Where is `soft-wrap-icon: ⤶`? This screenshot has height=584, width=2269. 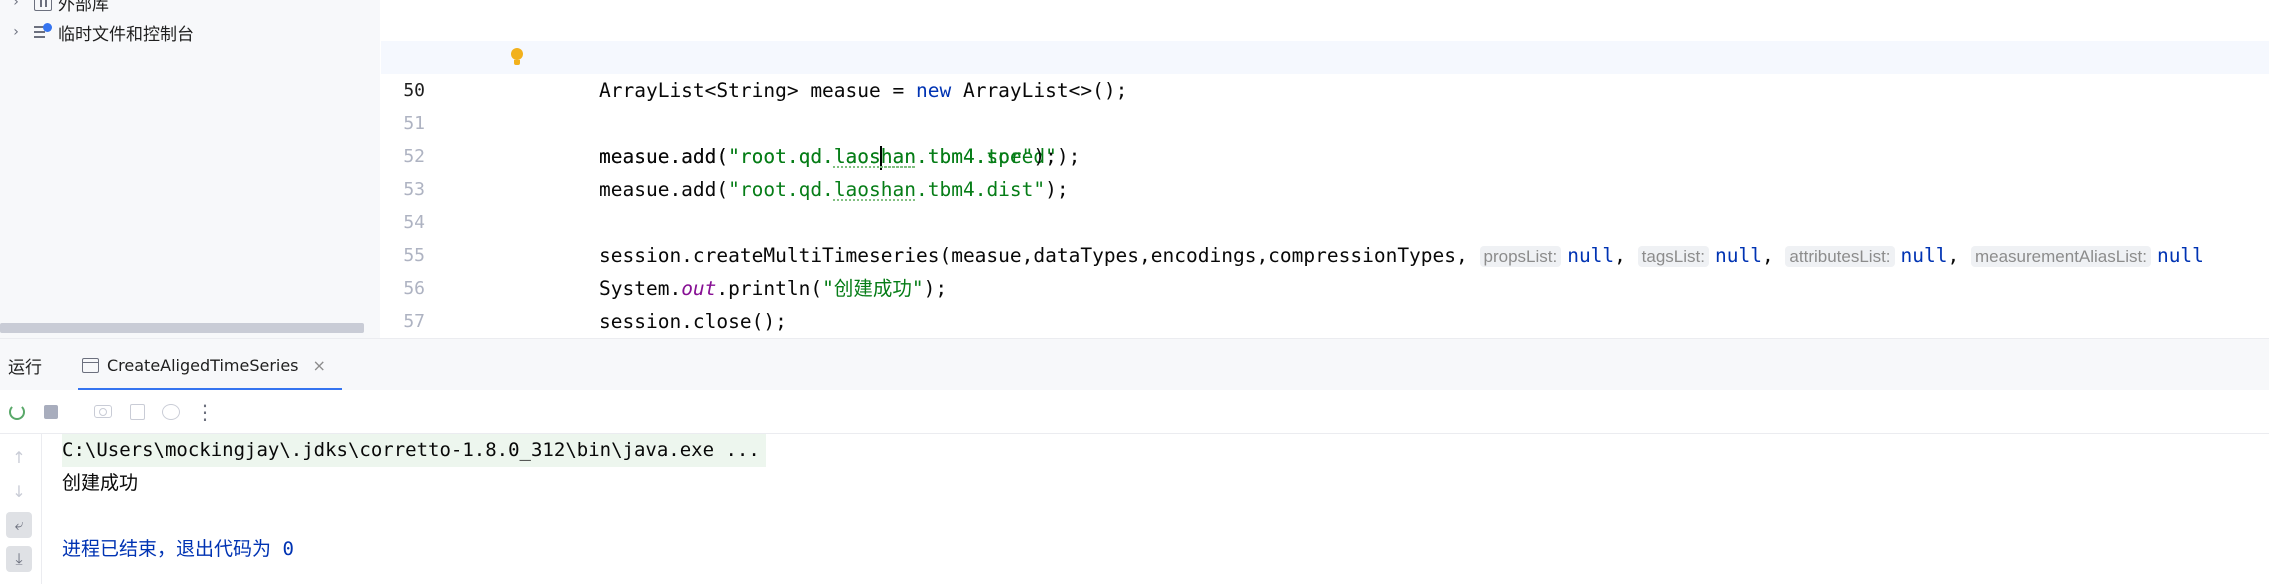
soft-wrap-icon: ⤶ is located at coordinates (19, 525).